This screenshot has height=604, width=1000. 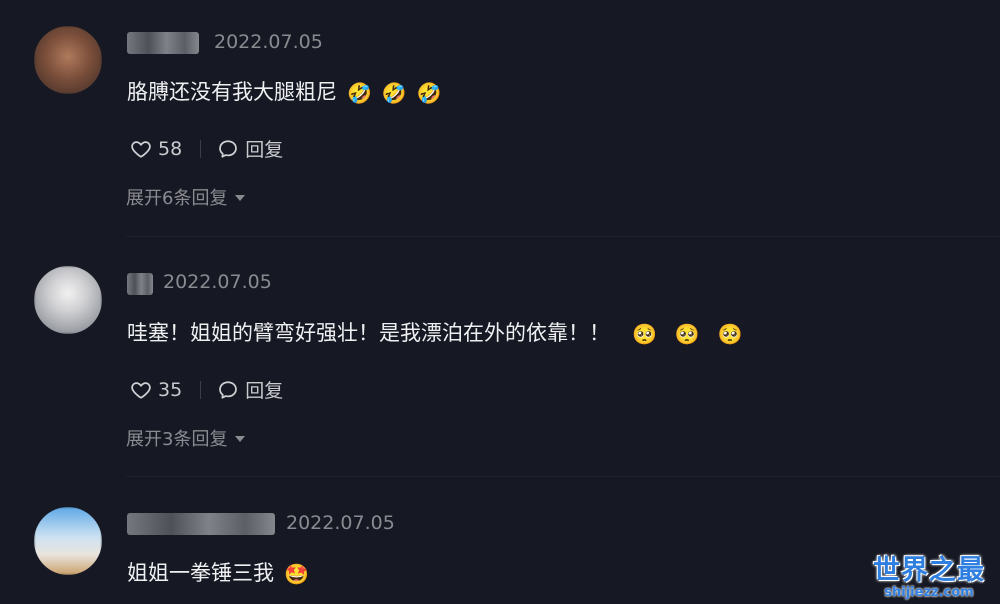 What do you see at coordinates (232, 92) in the screenshot?
I see `comment-text-content: 胳膊还没有我大腿粗尼` at bounding box center [232, 92].